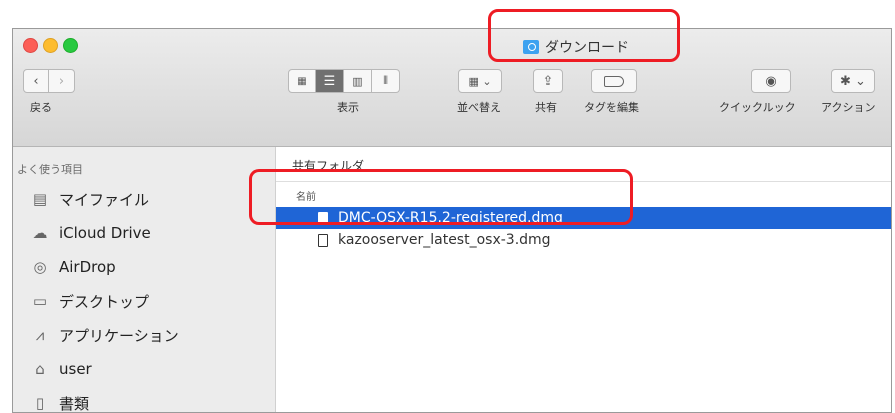 The image size is (895, 413). I want to click on arrange-icon: ▦ ⌄, so click(480, 81).